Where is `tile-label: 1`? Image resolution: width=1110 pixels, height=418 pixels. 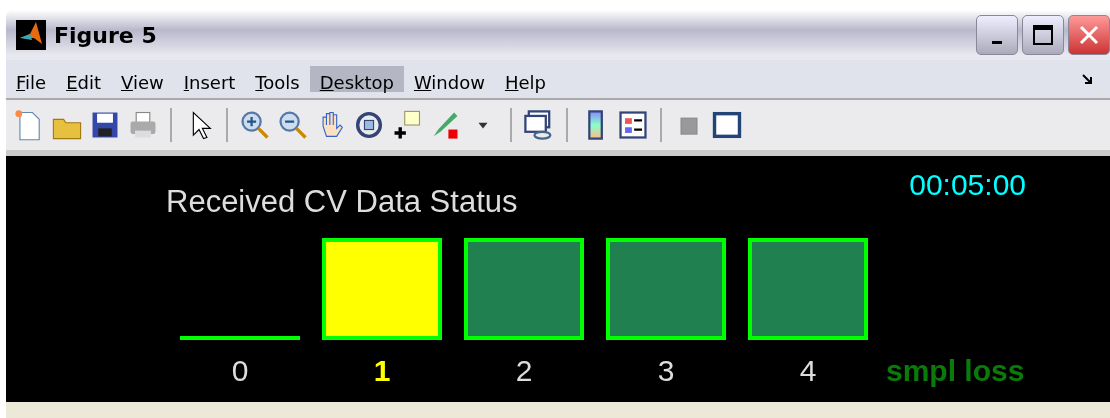 tile-label: 1 is located at coordinates (382, 371).